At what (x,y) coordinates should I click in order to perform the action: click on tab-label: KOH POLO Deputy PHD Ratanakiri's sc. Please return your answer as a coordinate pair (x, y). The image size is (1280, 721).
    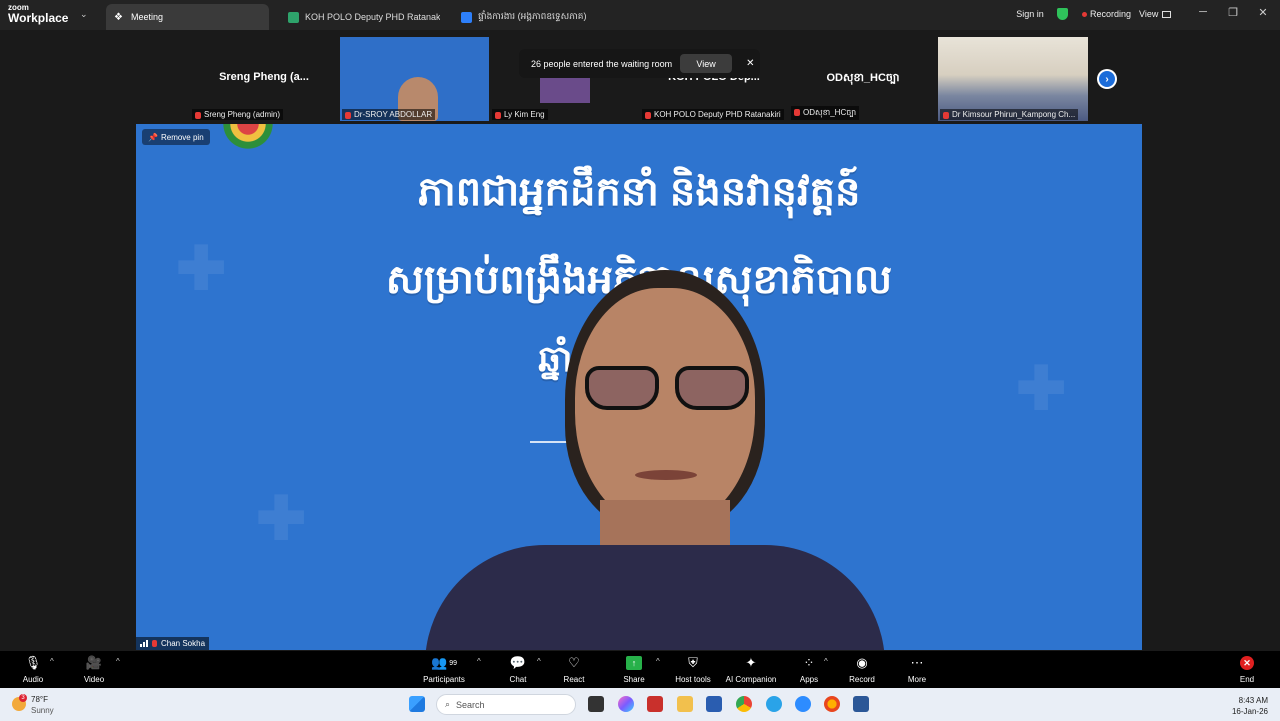
    Looking at the image, I should click on (372, 17).